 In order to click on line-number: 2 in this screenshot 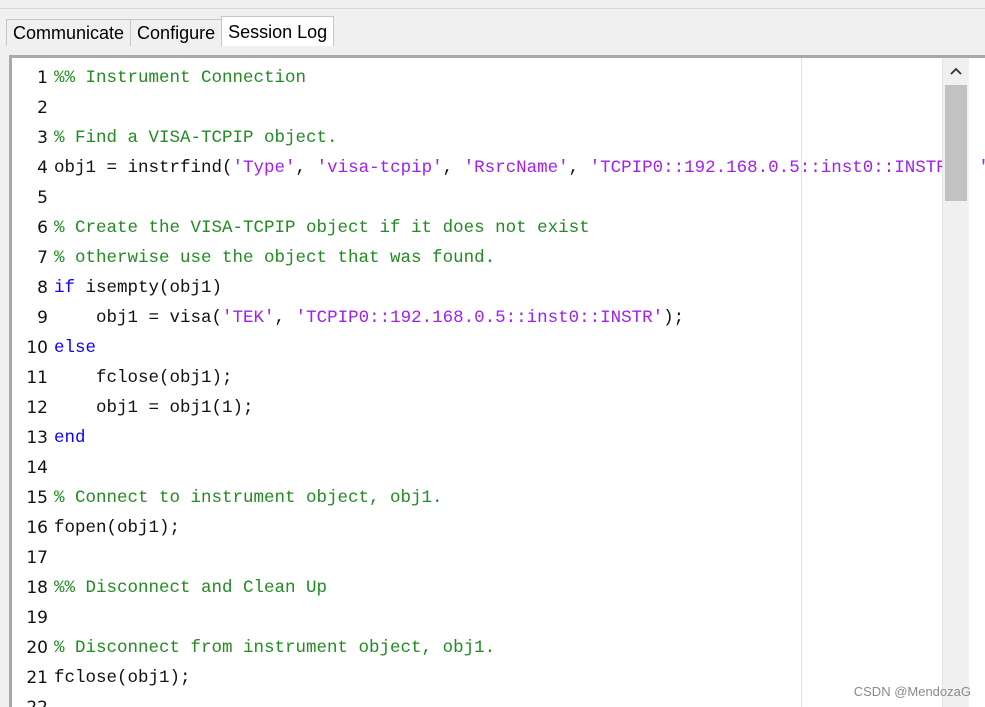, I will do `click(42, 108)`.